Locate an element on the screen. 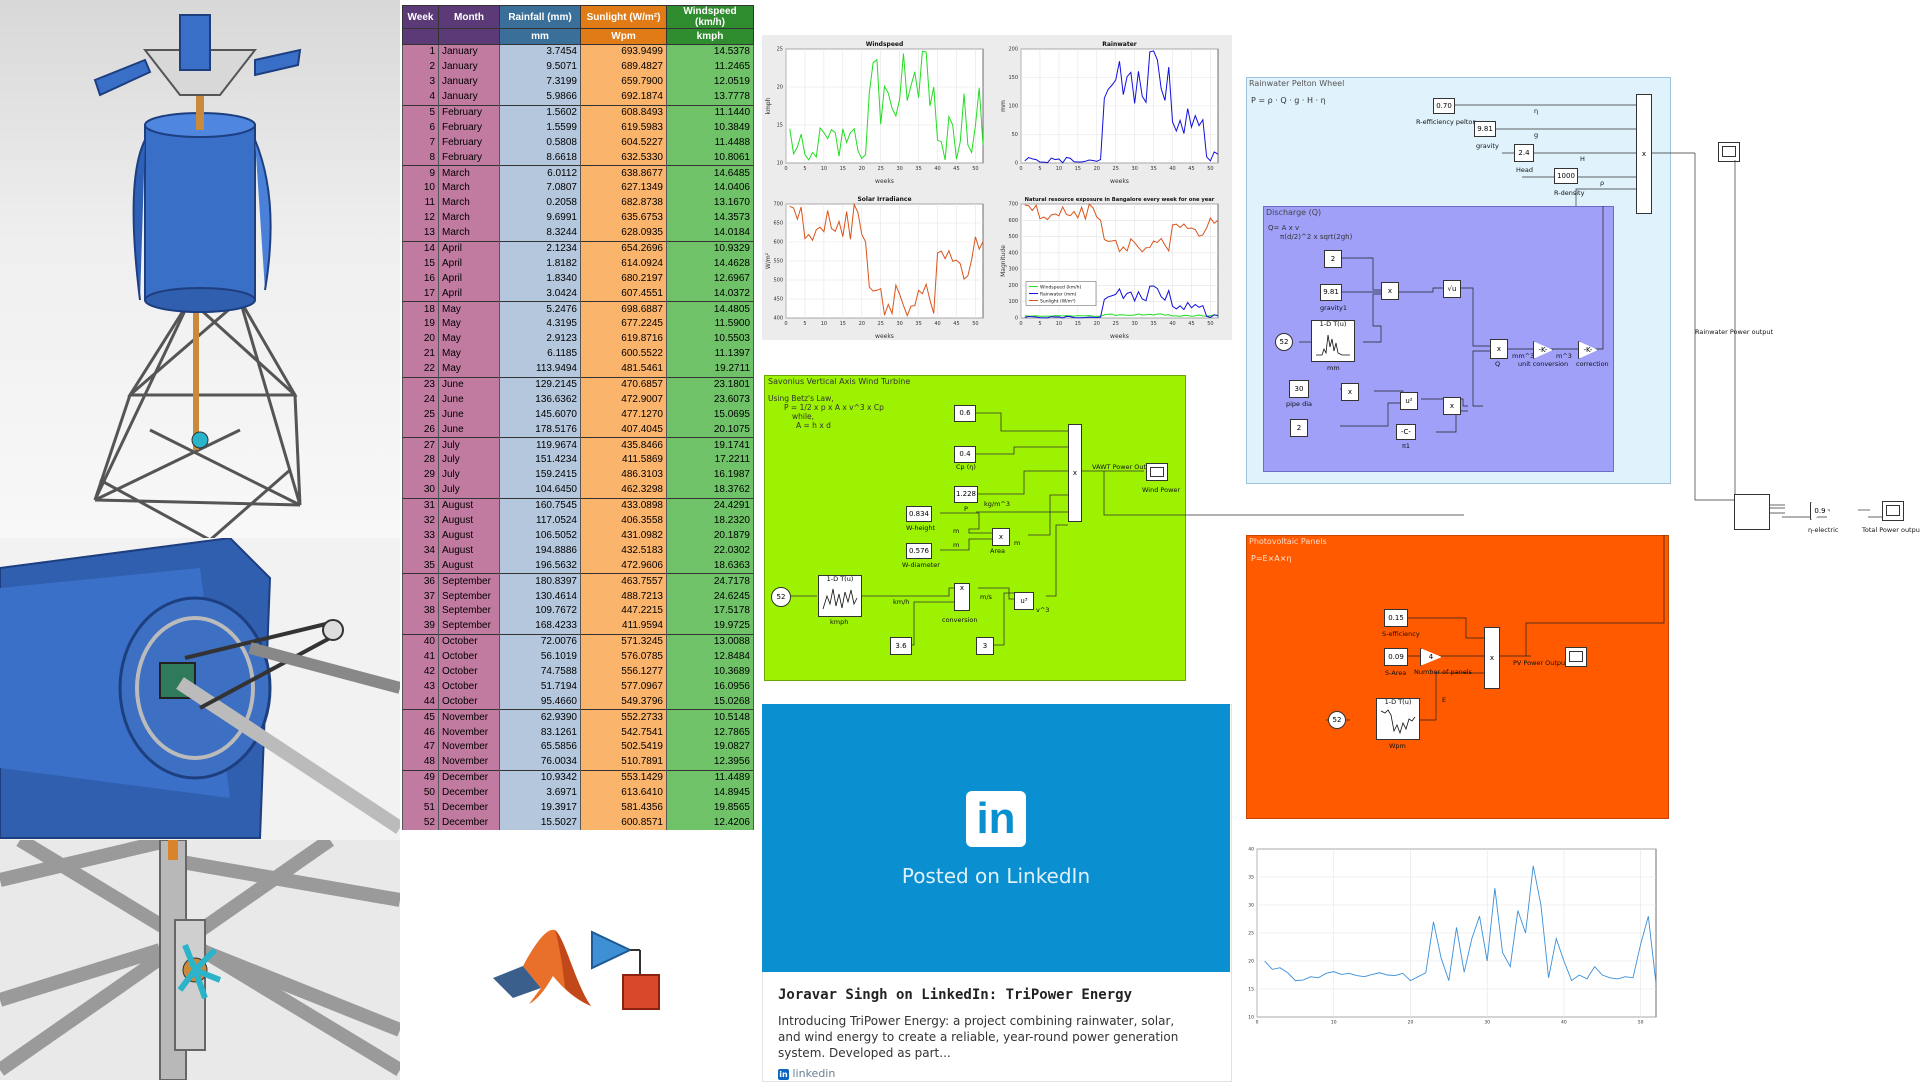 This screenshot has width=1920, height=1082. pv-lookup-table: 1-D T(u) is located at coordinates (1398, 719).